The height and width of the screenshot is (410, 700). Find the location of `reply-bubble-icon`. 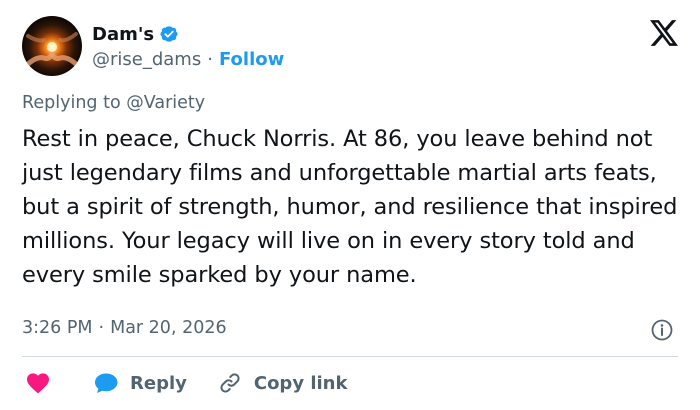

reply-bubble-icon is located at coordinates (106, 383).